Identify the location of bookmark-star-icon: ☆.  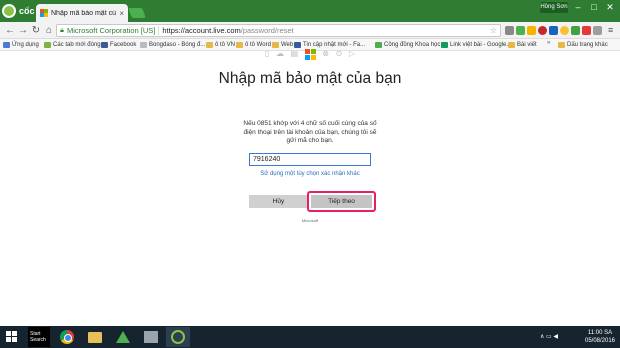
(493, 31).